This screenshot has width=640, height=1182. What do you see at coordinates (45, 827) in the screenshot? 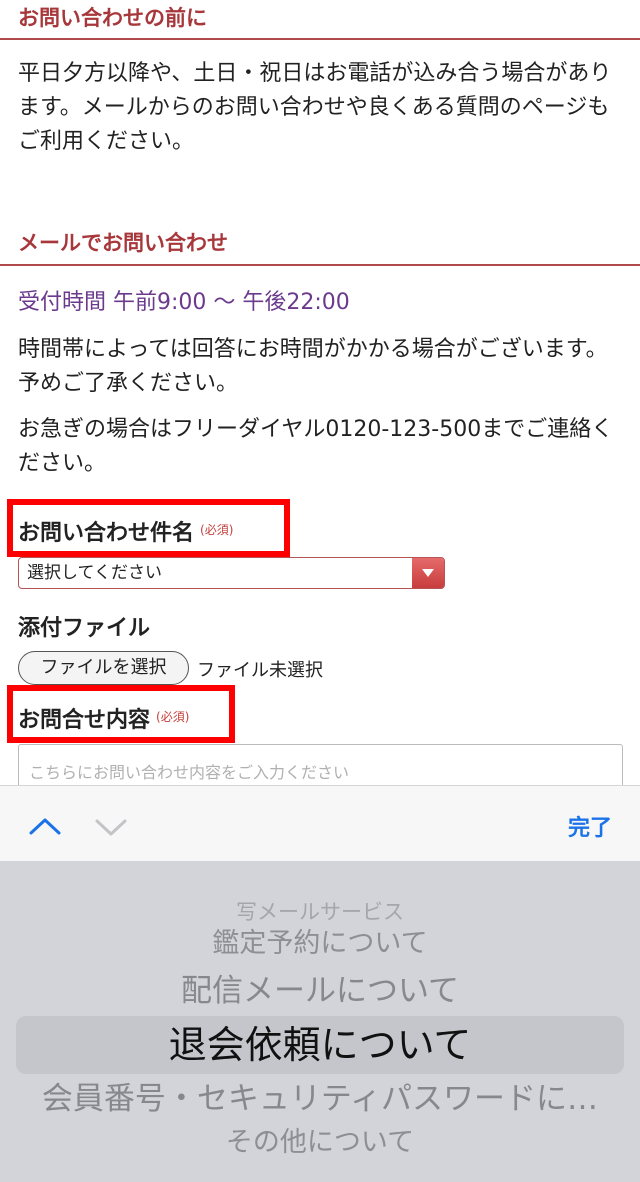
I see `chevron-up-icon` at bounding box center [45, 827].